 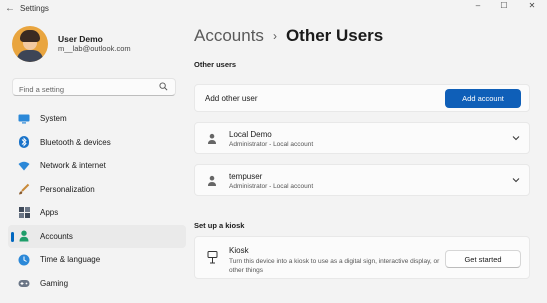 I want to click on other-users-heading: Other users, so click(x=215, y=64).